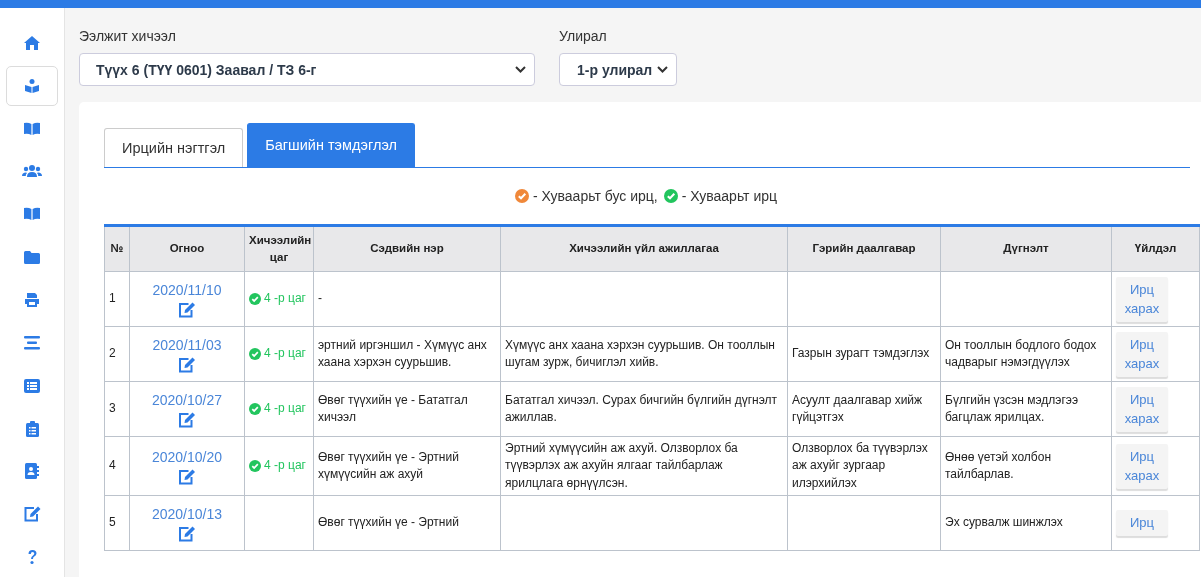  I want to click on home-icon, so click(32, 42).